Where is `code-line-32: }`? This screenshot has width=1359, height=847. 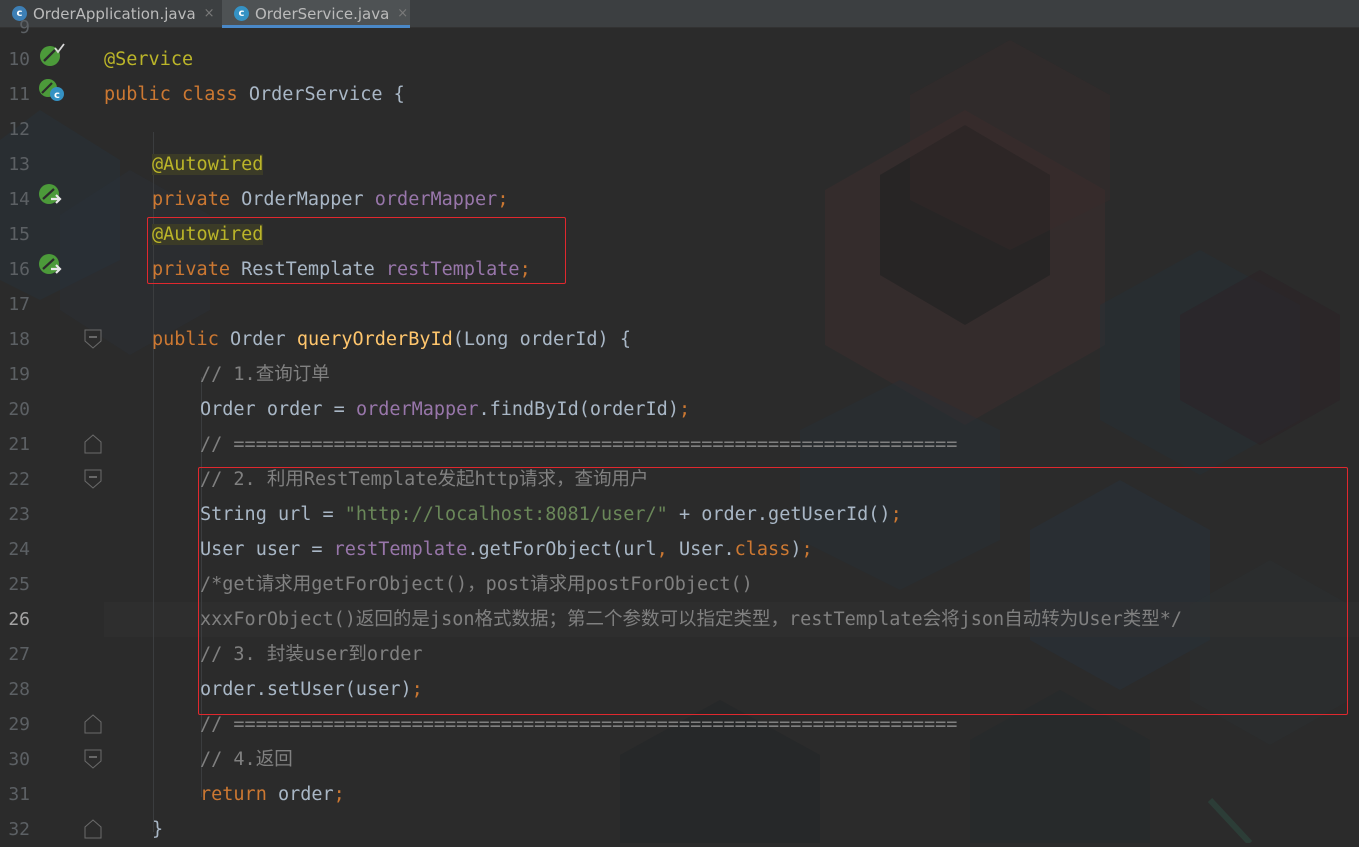
code-line-32: } is located at coordinates (157, 829).